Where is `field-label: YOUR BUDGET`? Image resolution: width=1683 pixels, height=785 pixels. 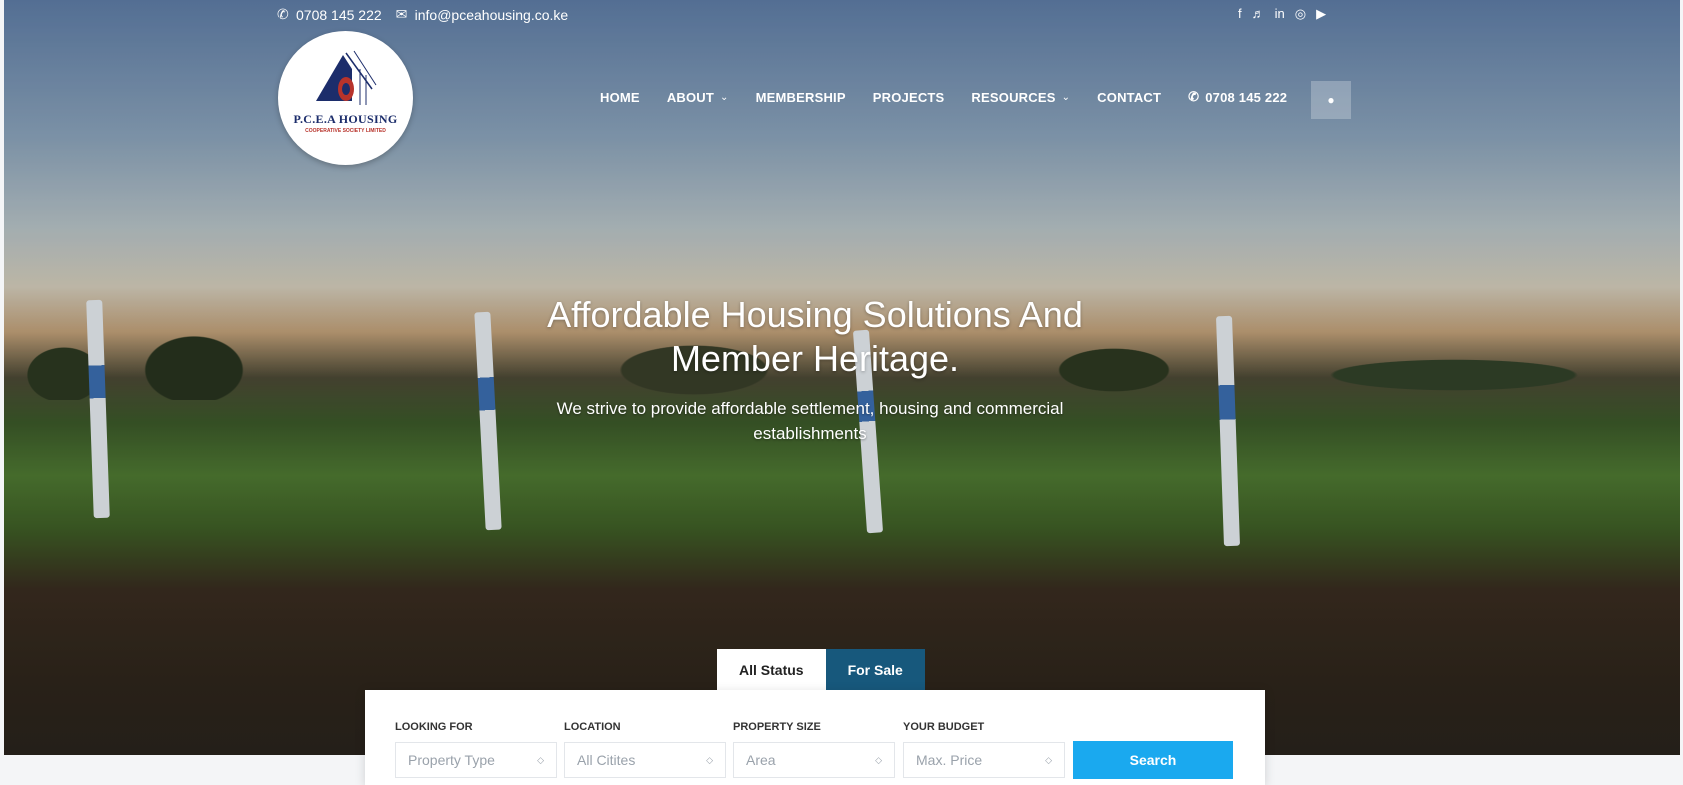
field-label: YOUR BUDGET is located at coordinates (944, 727).